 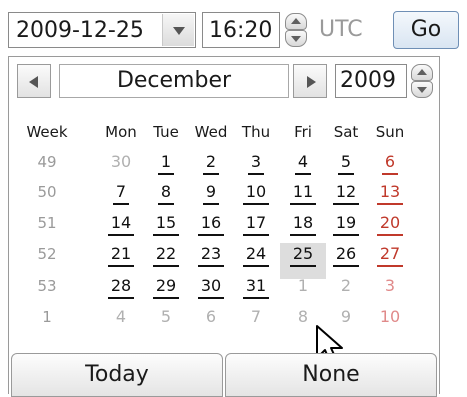 I want to click on calendar-day: 22, so click(x=166, y=255).